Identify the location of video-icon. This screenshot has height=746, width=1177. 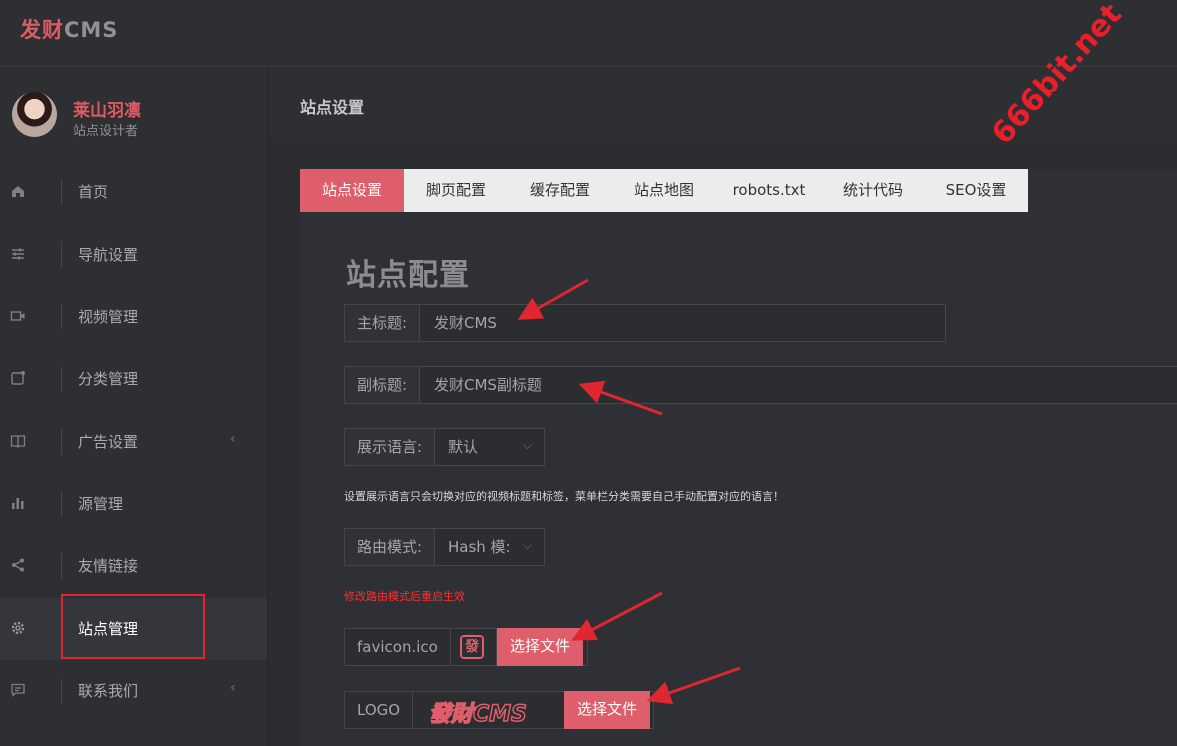
(17, 316).